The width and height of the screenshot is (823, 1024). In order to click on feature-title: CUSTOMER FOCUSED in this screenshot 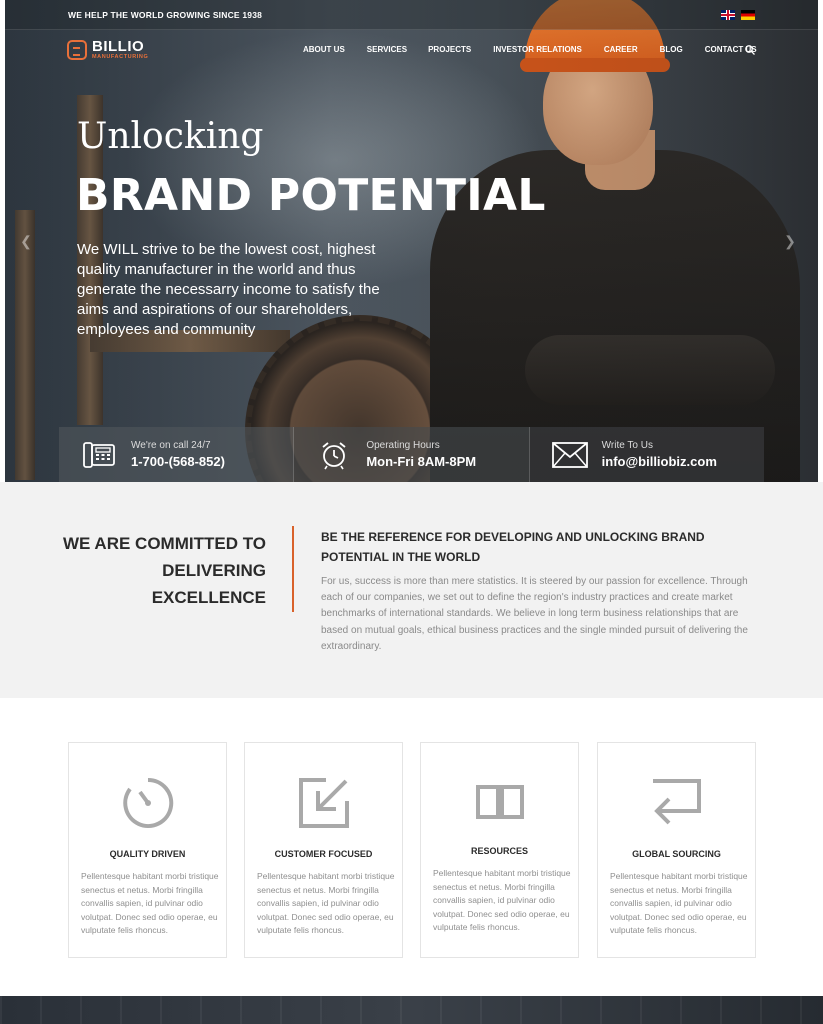, I will do `click(323, 854)`.